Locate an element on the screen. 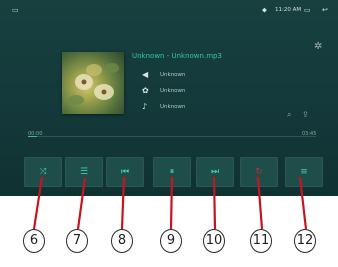  callout-12: 12 is located at coordinates (305, 241).